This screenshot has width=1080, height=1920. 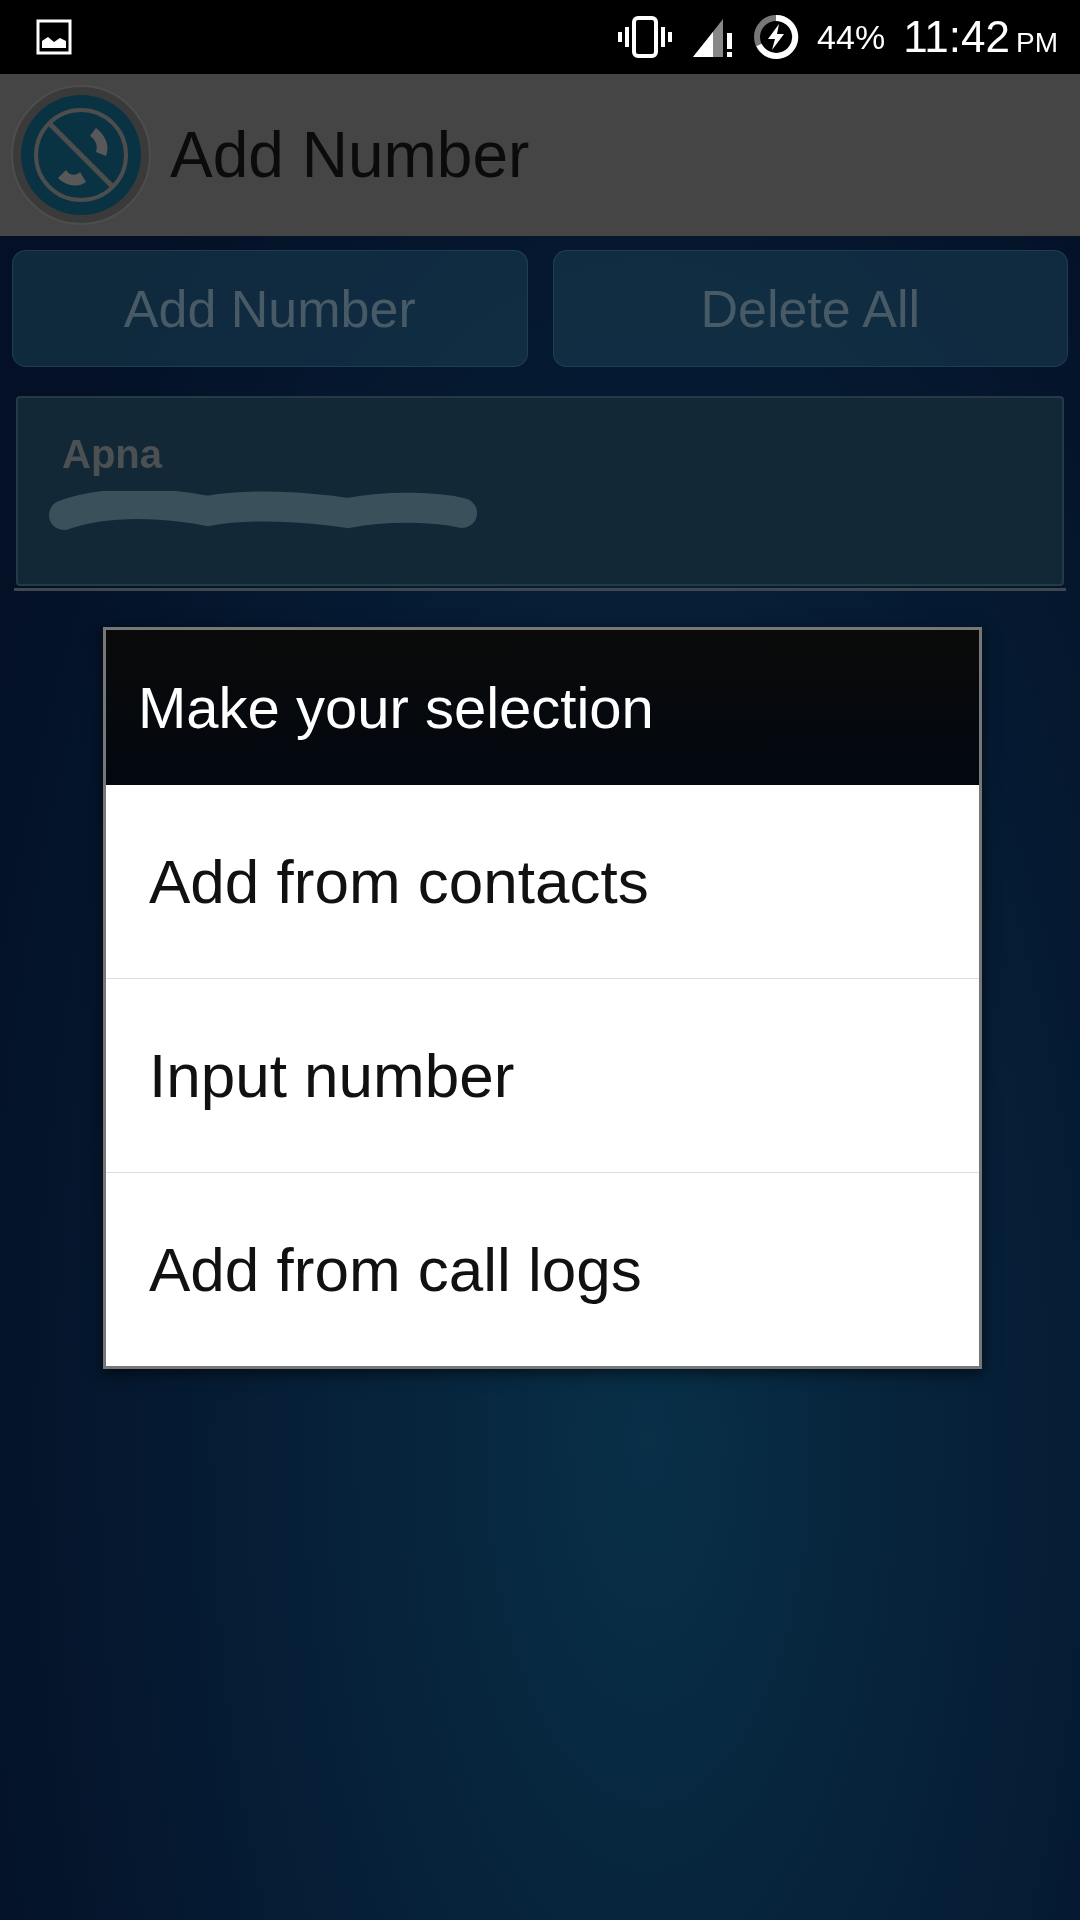 I want to click on battery-charging-icon, so click(x=776, y=37).